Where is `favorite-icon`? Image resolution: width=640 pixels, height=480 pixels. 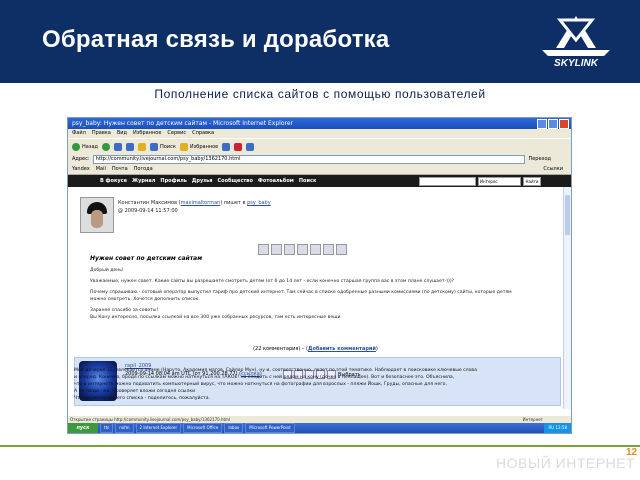 favorite-icon is located at coordinates (276, 249).